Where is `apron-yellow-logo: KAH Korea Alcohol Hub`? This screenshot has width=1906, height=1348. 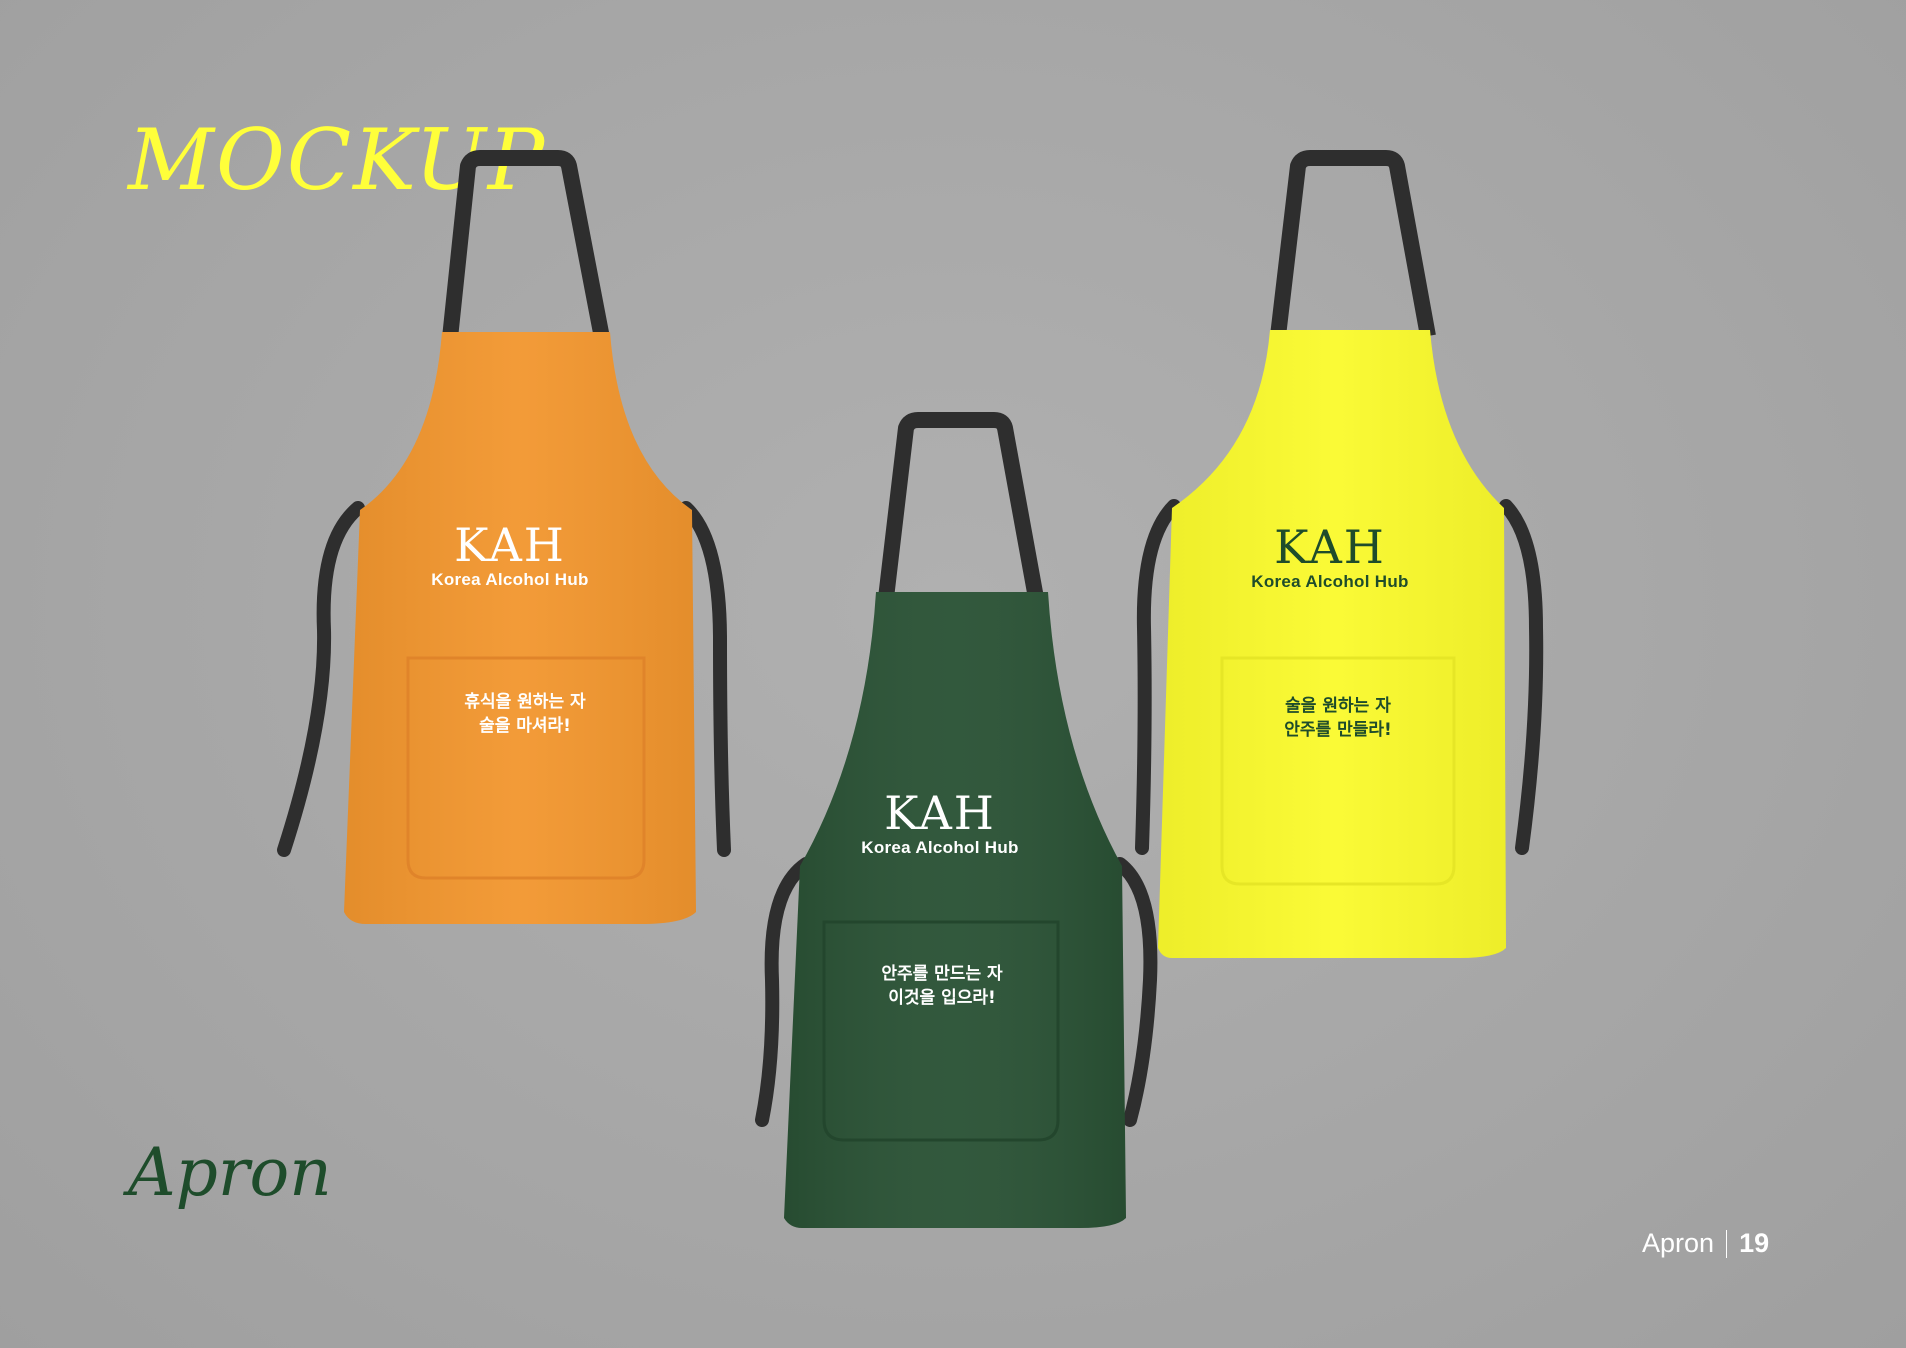
apron-yellow-logo: KAH Korea Alcohol Hub is located at coordinates (1330, 558).